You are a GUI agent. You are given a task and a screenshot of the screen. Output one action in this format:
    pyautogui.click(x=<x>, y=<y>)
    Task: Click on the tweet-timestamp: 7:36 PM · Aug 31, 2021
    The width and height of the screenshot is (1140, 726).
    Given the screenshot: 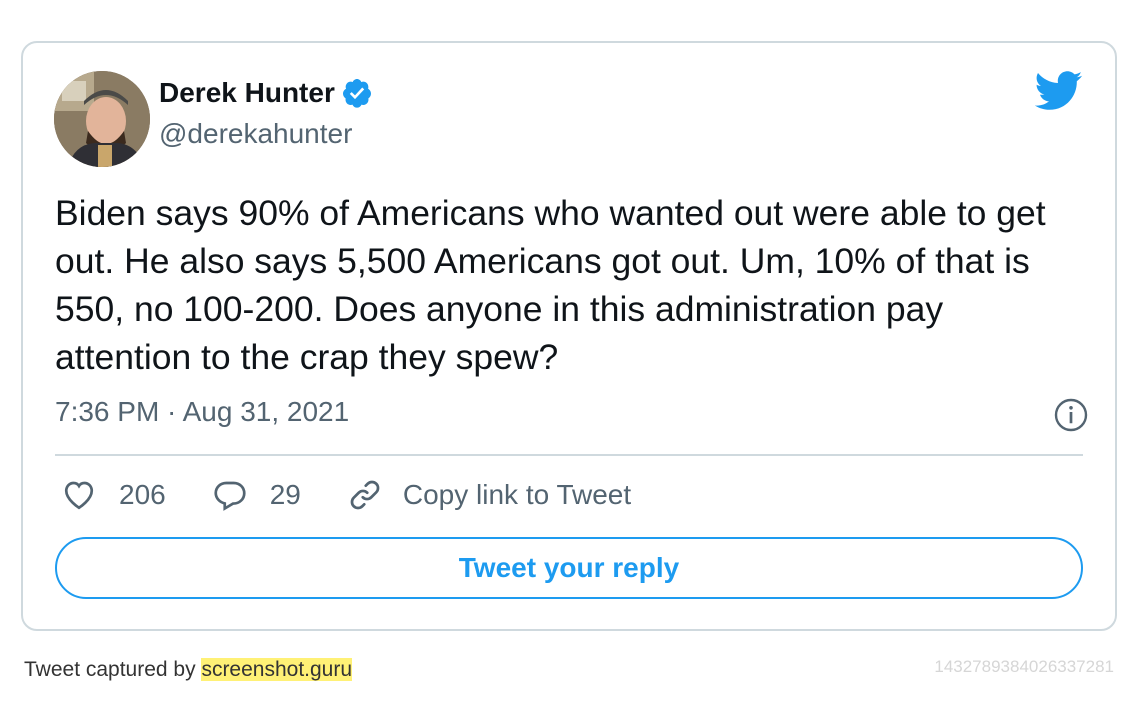 What is the action you would take?
    pyautogui.click(x=202, y=412)
    